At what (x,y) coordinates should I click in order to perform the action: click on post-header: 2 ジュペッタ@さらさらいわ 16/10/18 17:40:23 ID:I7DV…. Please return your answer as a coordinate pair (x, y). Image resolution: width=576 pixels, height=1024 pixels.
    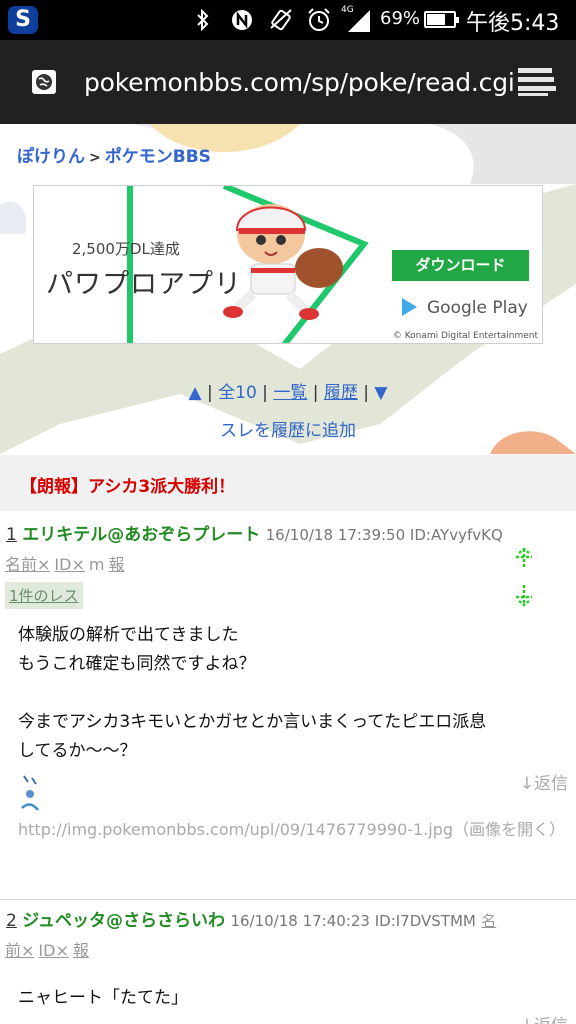
    Looking at the image, I should click on (251, 918).